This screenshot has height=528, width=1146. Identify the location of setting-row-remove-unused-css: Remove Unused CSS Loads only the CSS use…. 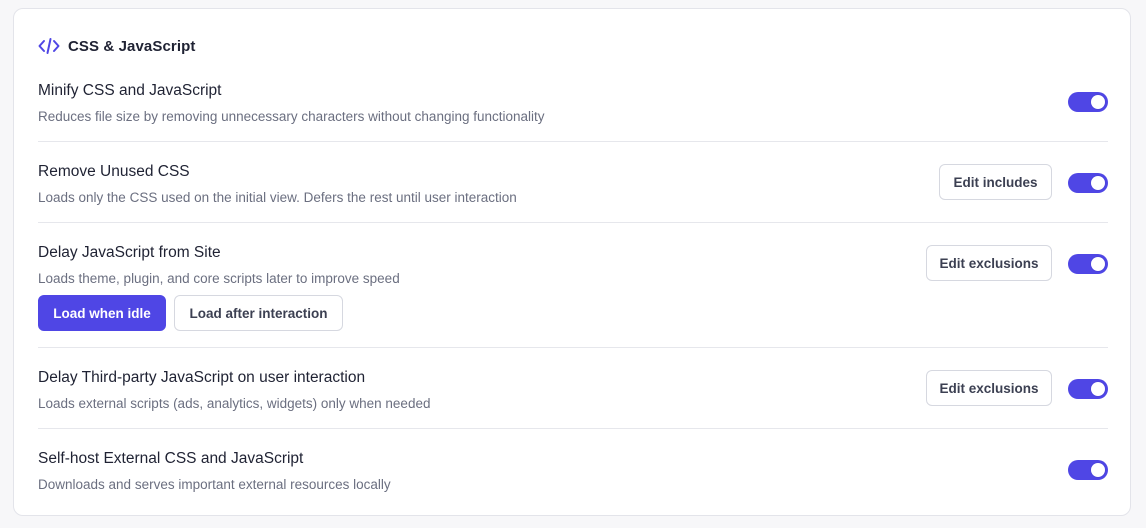
(573, 182).